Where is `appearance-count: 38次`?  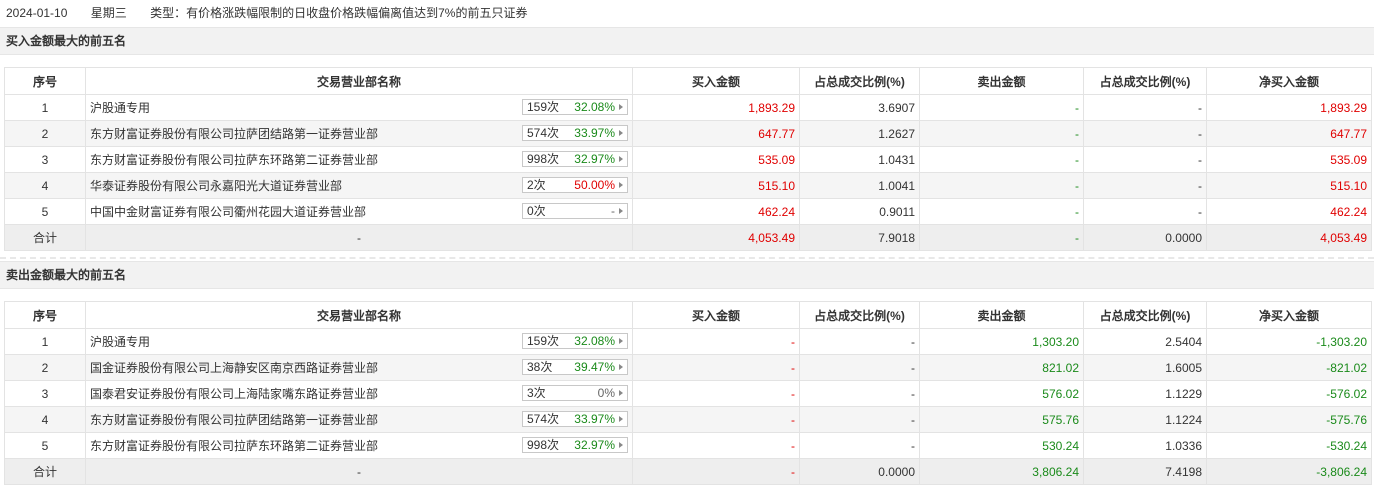 appearance-count: 38次 is located at coordinates (540, 367).